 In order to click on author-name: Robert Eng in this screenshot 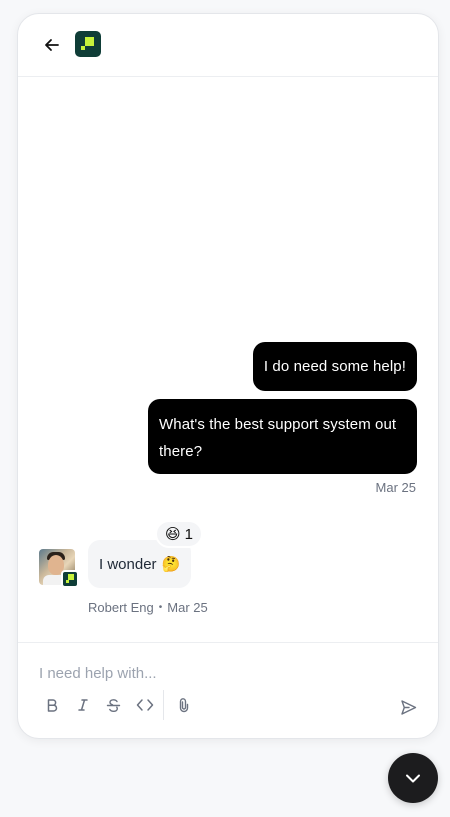, I will do `click(121, 607)`.